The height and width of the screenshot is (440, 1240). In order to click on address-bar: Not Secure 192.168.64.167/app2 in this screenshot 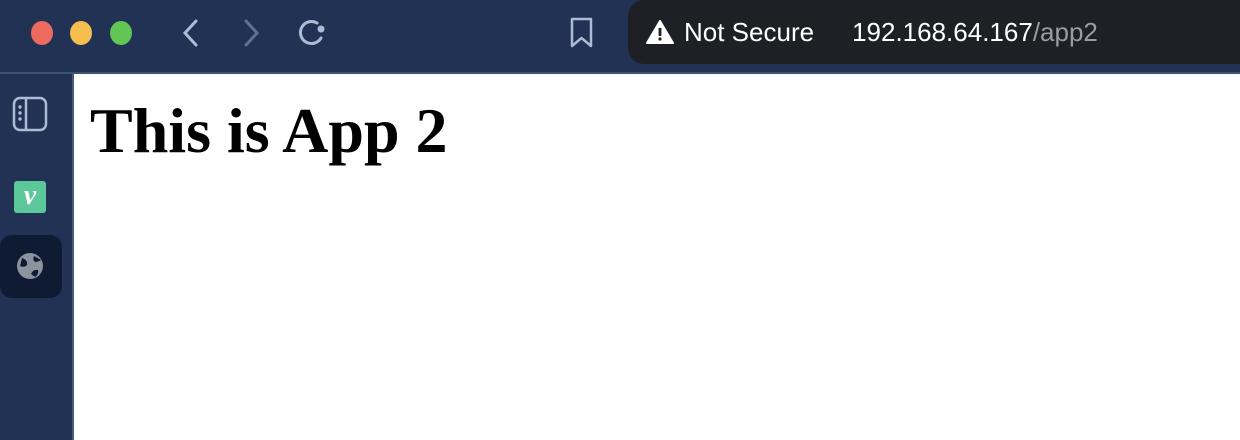, I will do `click(934, 32)`.